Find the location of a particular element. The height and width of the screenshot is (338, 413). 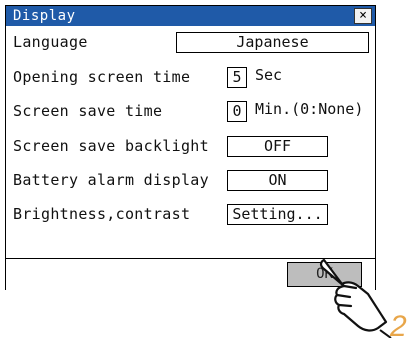

step-number-annotation: 2 is located at coordinates (398, 324).